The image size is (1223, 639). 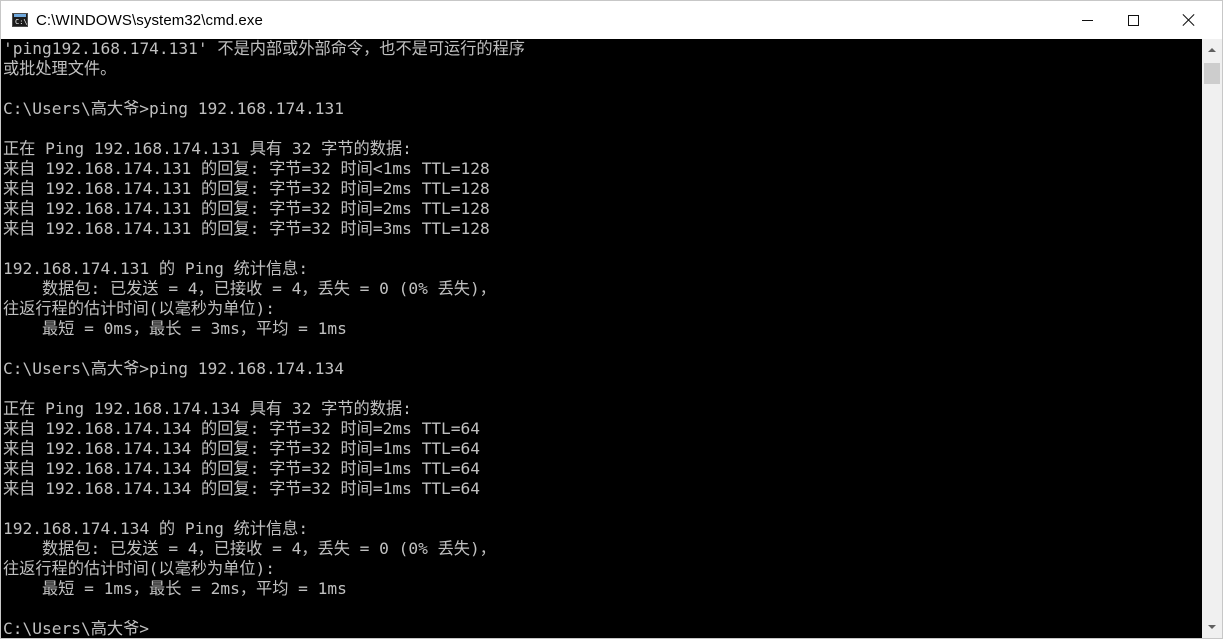 I want to click on window-controls, so click(x=1143, y=20).